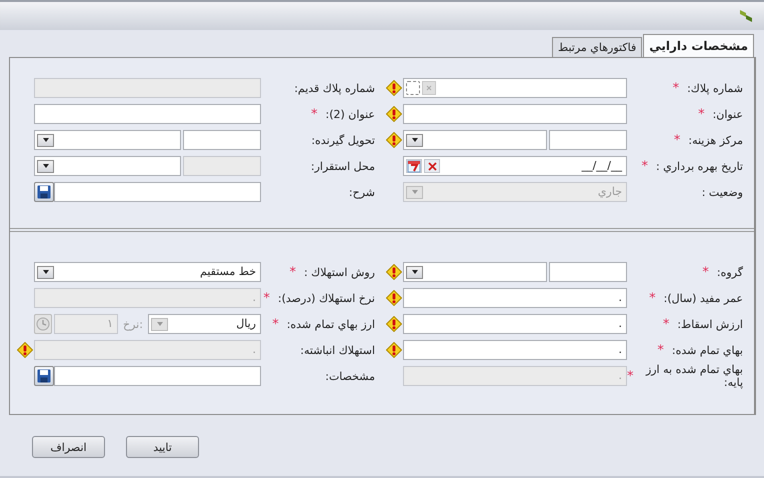  I want to click on field-label: بهاي تمام شده:, so click(707, 350).